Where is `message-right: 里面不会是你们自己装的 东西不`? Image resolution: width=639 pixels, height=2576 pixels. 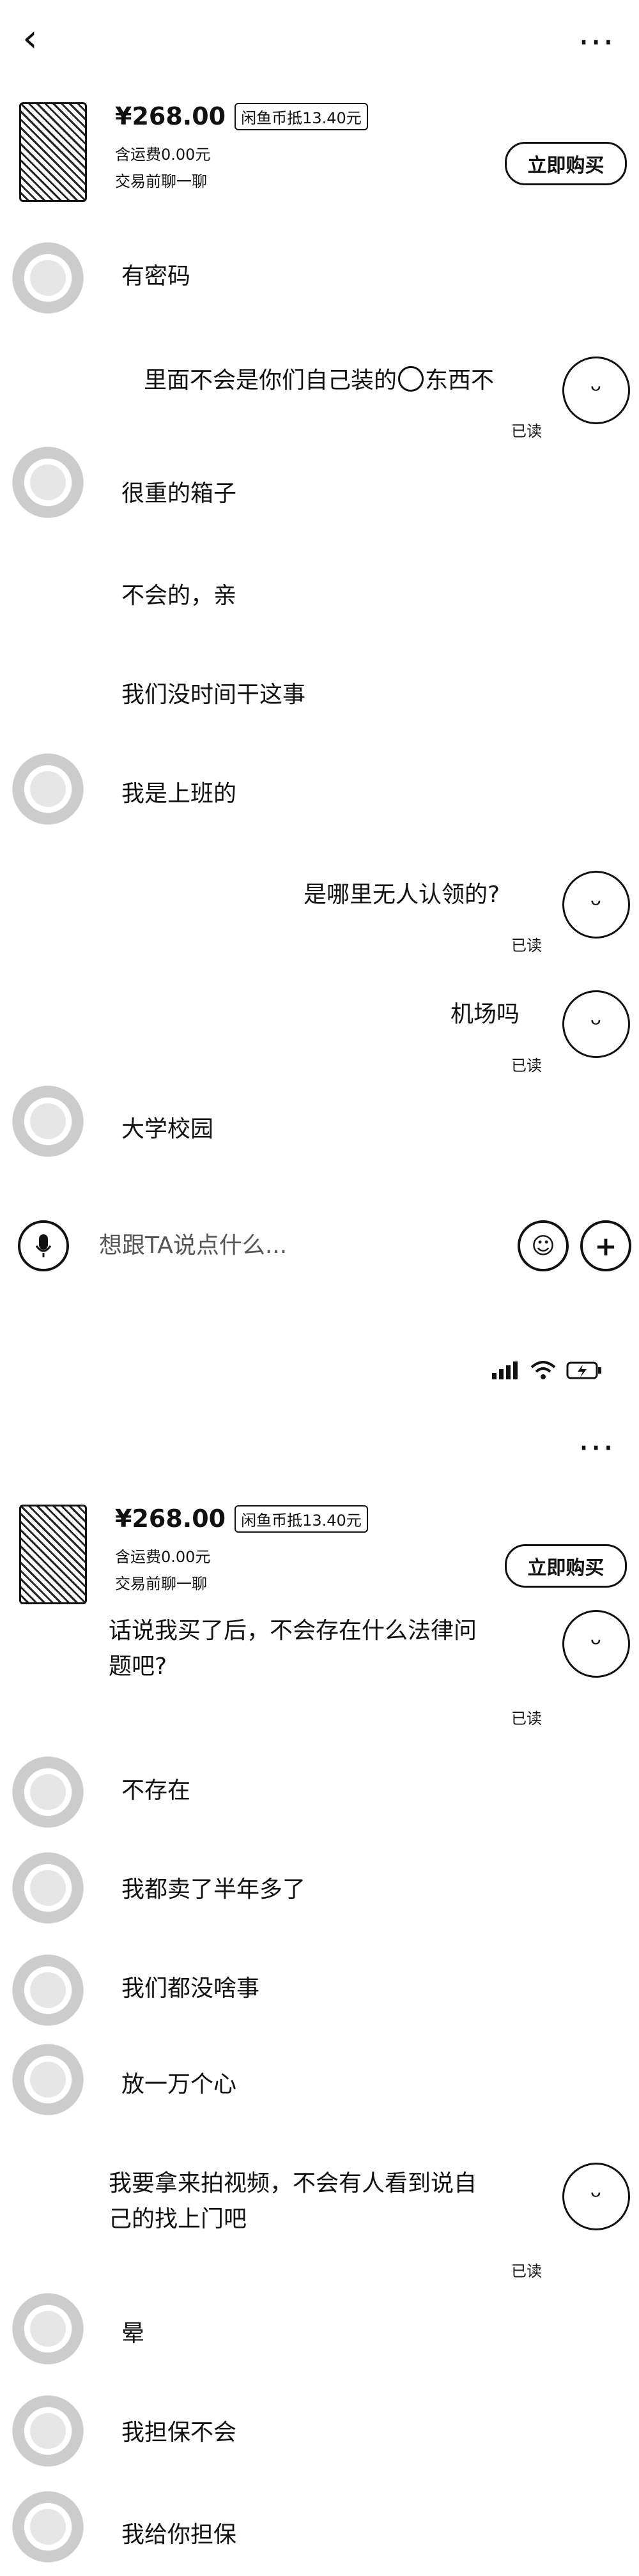
message-right: 里面不会是你们自己装的 东西不 is located at coordinates (319, 380).